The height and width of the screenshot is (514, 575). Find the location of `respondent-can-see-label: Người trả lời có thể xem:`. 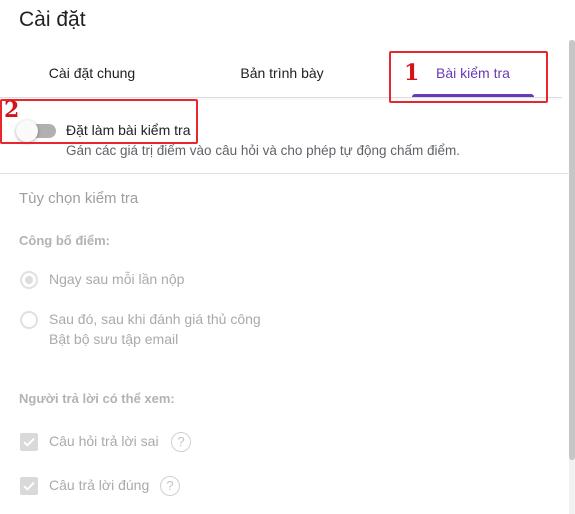

respondent-can-see-label: Người trả lời có thể xem: is located at coordinates (97, 398).